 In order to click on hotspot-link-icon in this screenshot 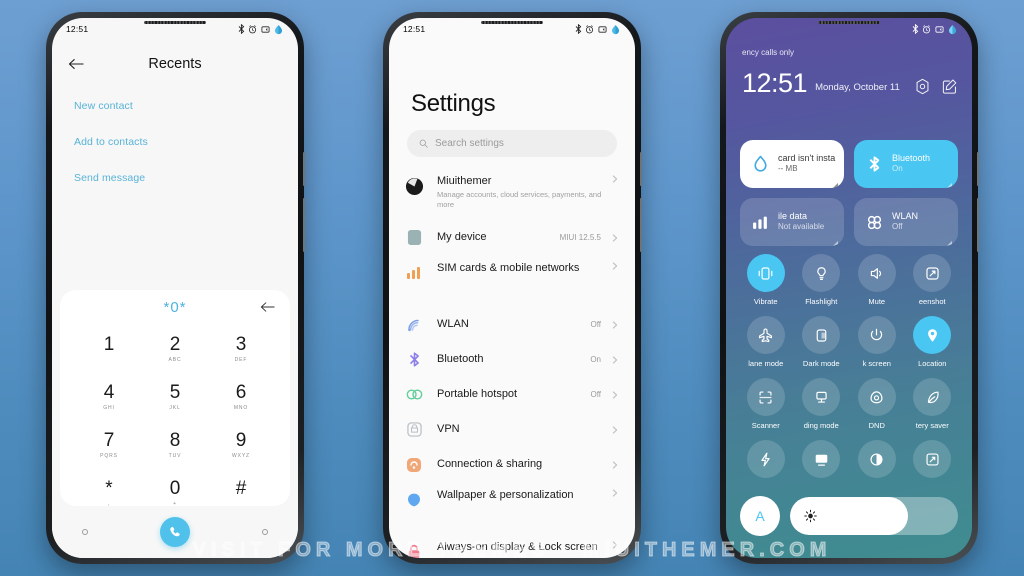, I will do `click(414, 395)`.